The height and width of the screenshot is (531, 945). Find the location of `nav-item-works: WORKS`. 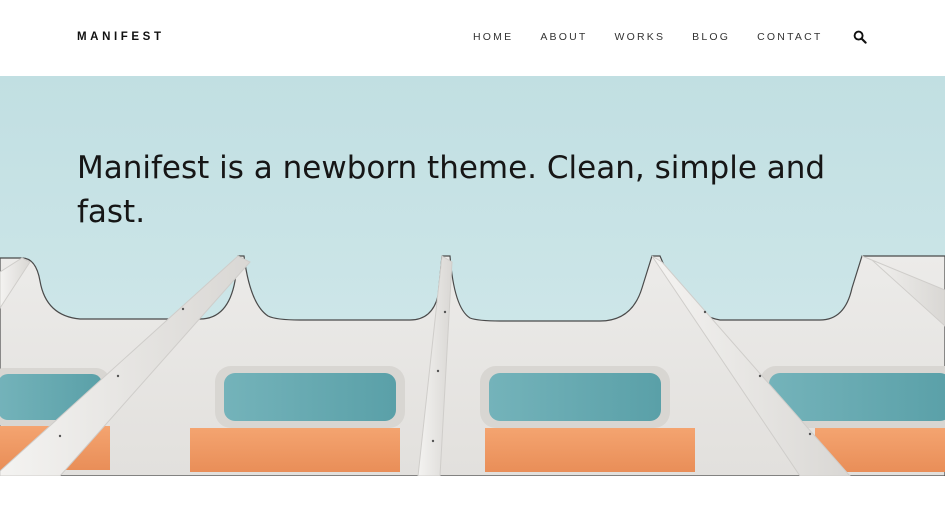

nav-item-works: WORKS is located at coordinates (639, 37).